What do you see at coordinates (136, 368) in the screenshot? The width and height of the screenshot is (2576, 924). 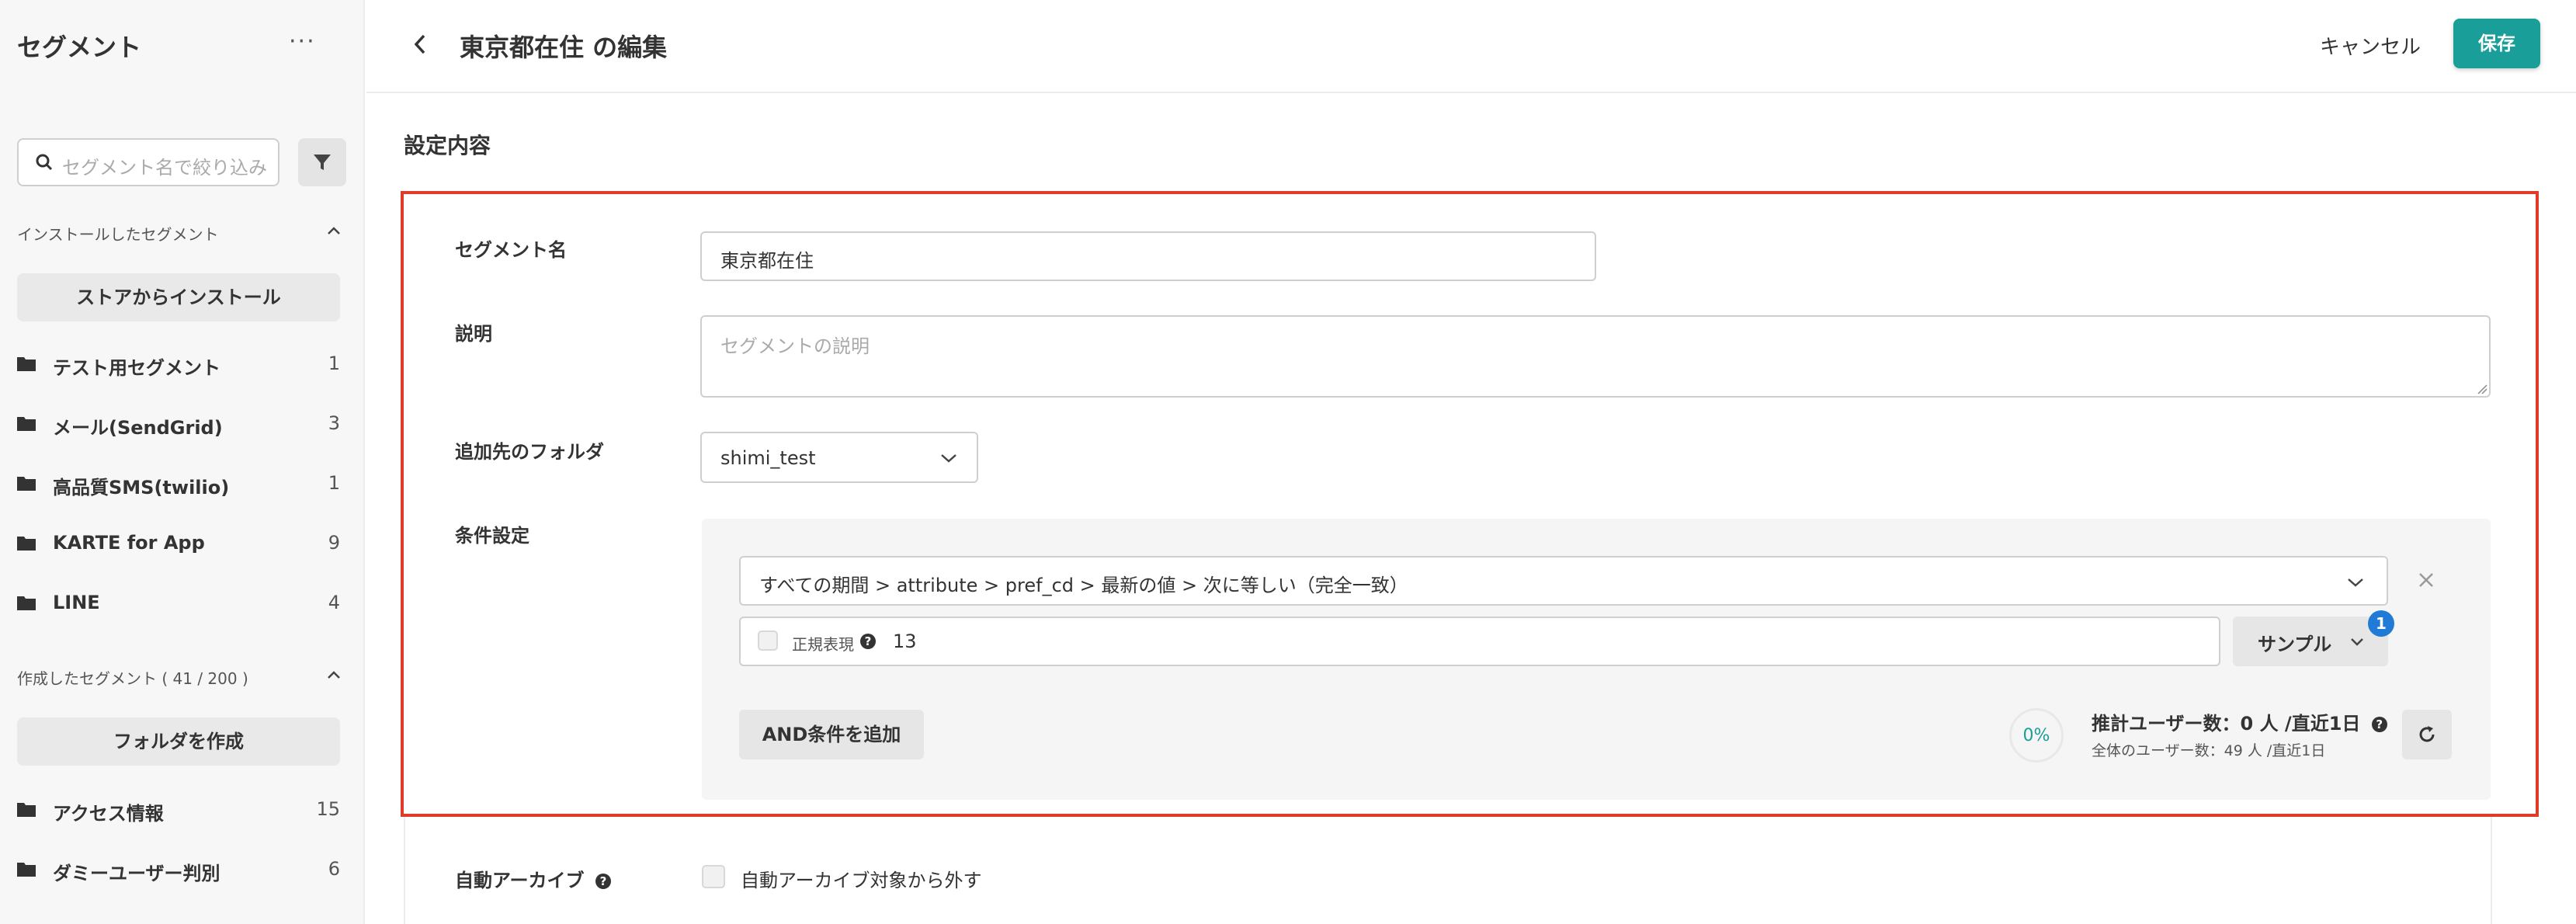 I see `folder-label: テスト用セグメント` at bounding box center [136, 368].